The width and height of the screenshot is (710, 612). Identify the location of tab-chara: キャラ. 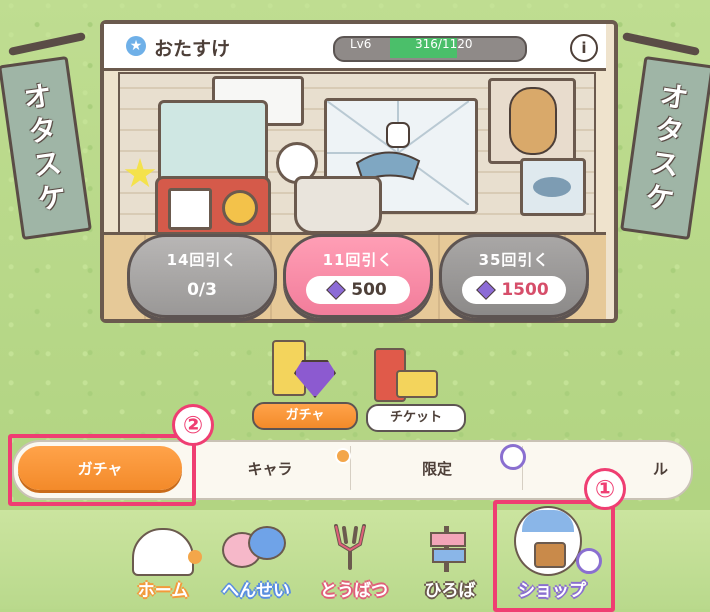
(270, 468).